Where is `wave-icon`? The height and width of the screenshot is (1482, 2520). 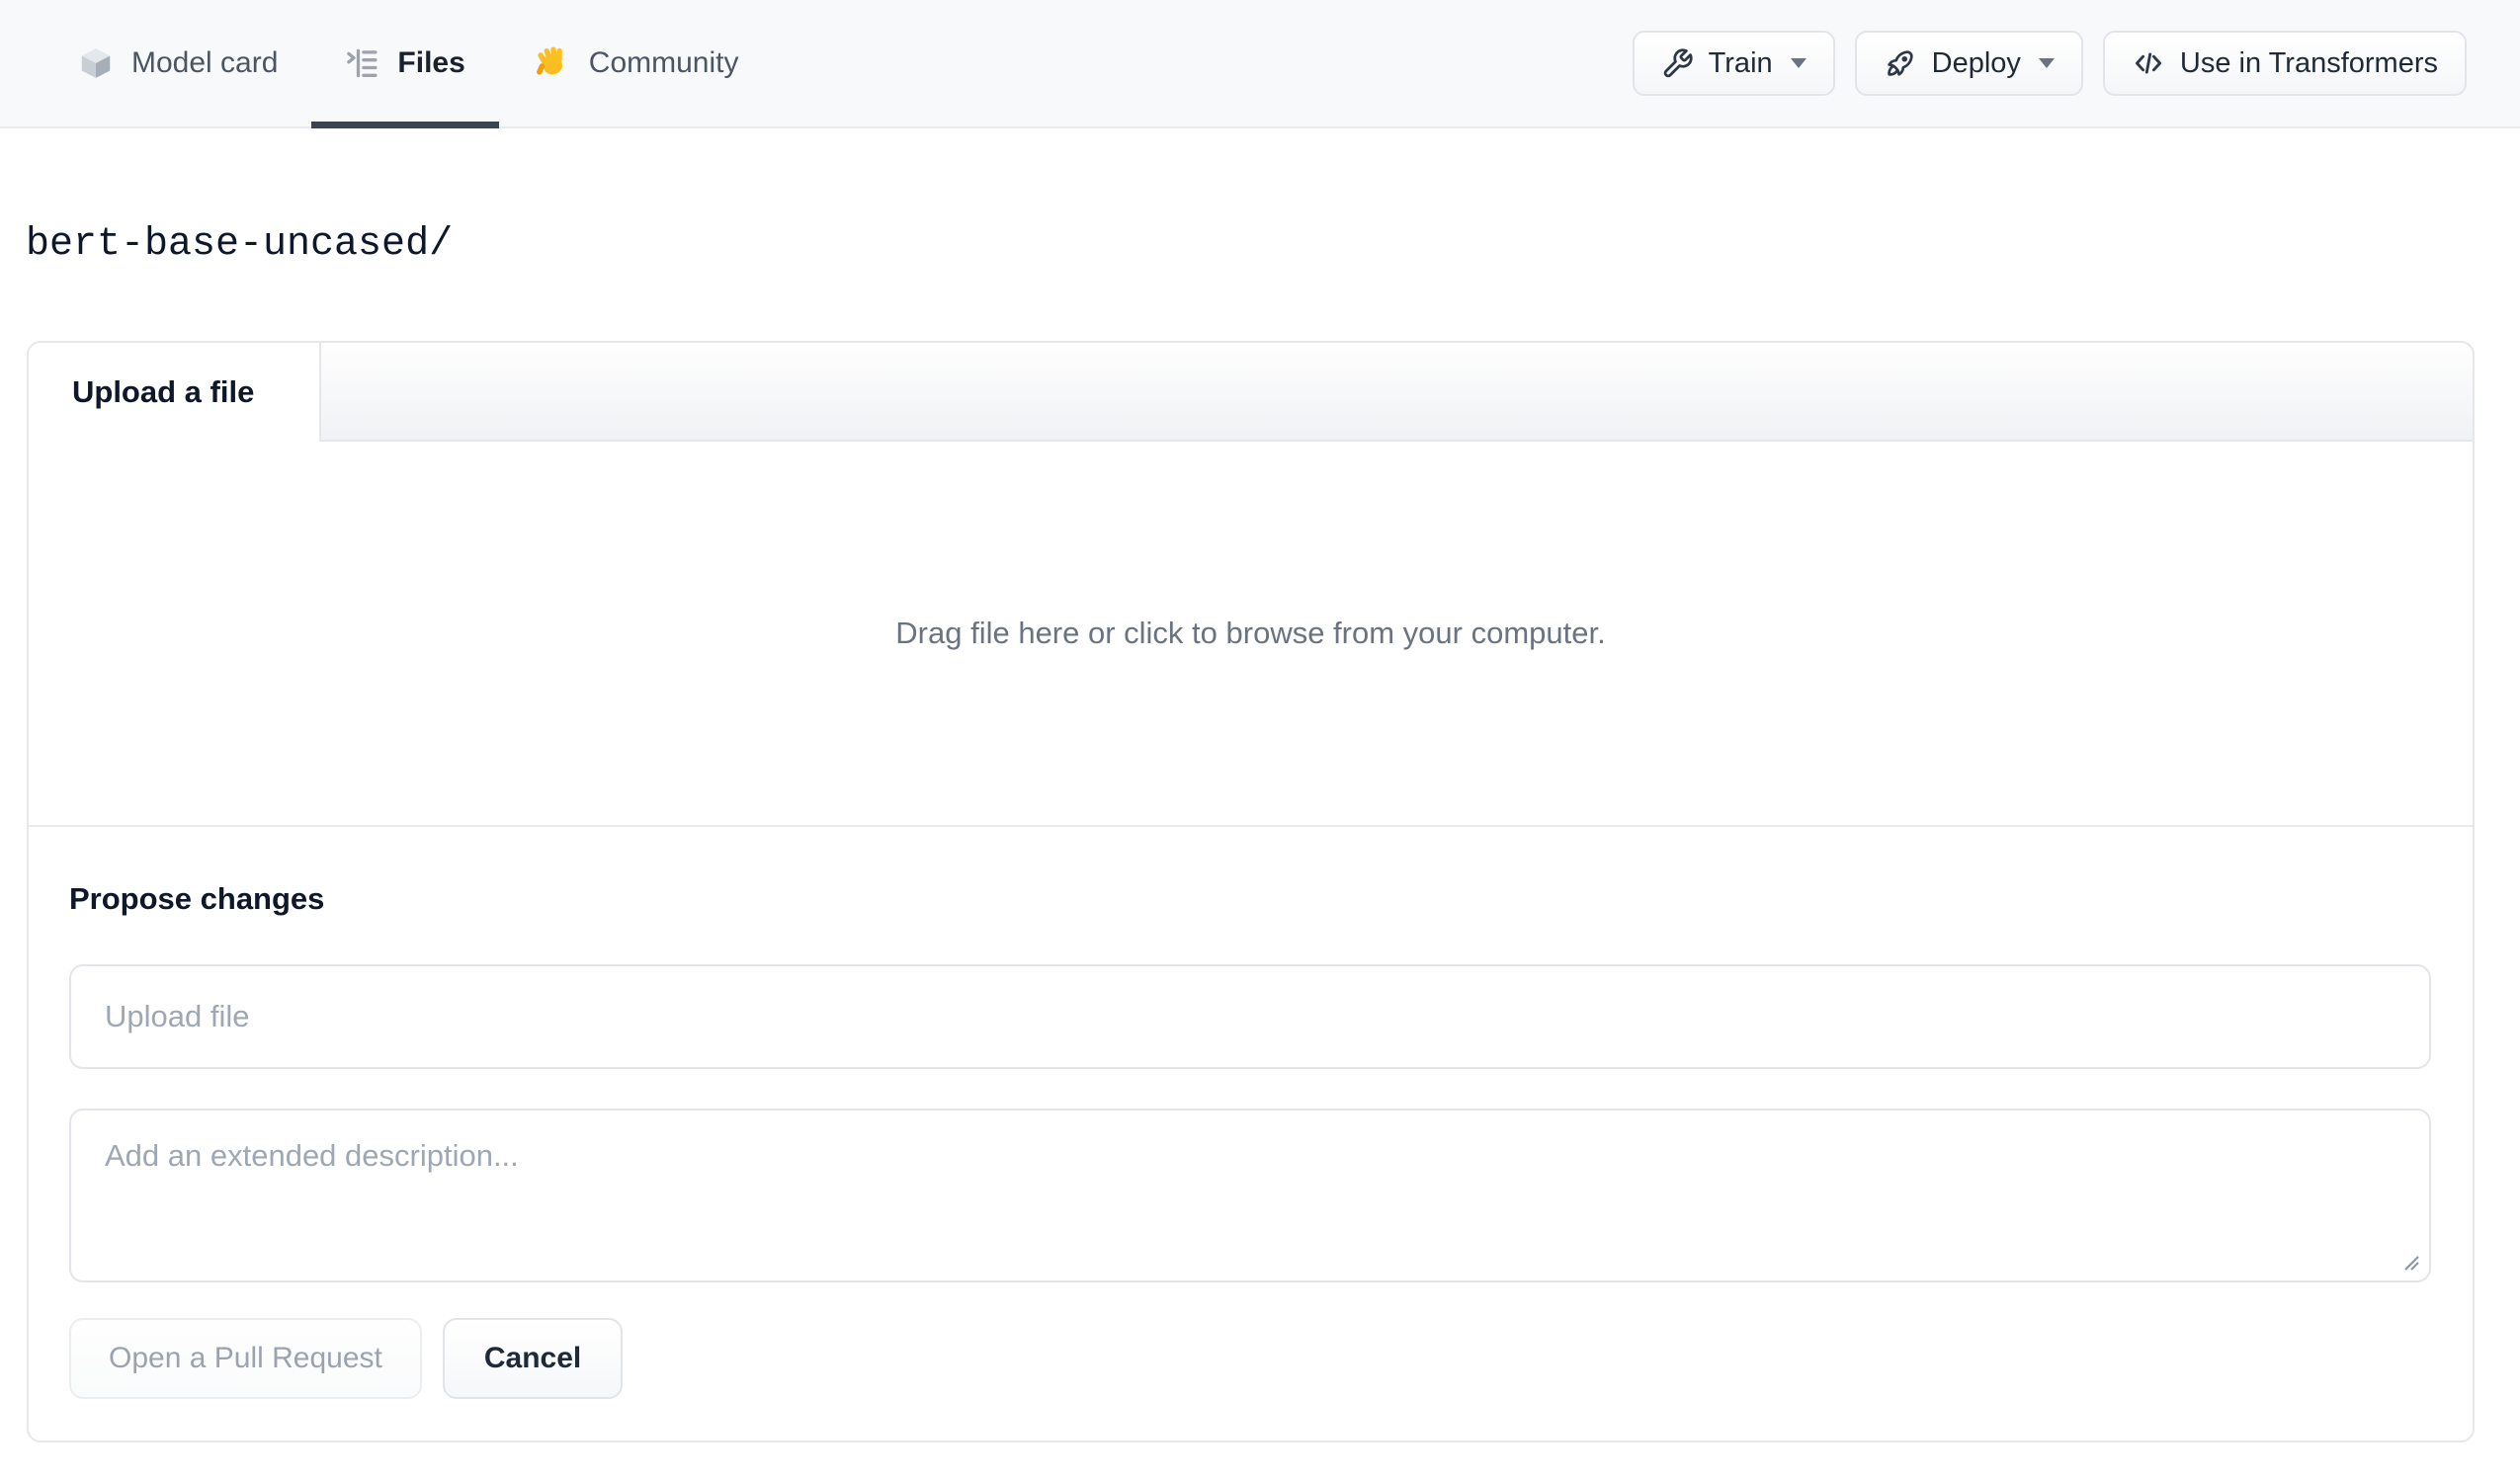 wave-icon is located at coordinates (552, 63).